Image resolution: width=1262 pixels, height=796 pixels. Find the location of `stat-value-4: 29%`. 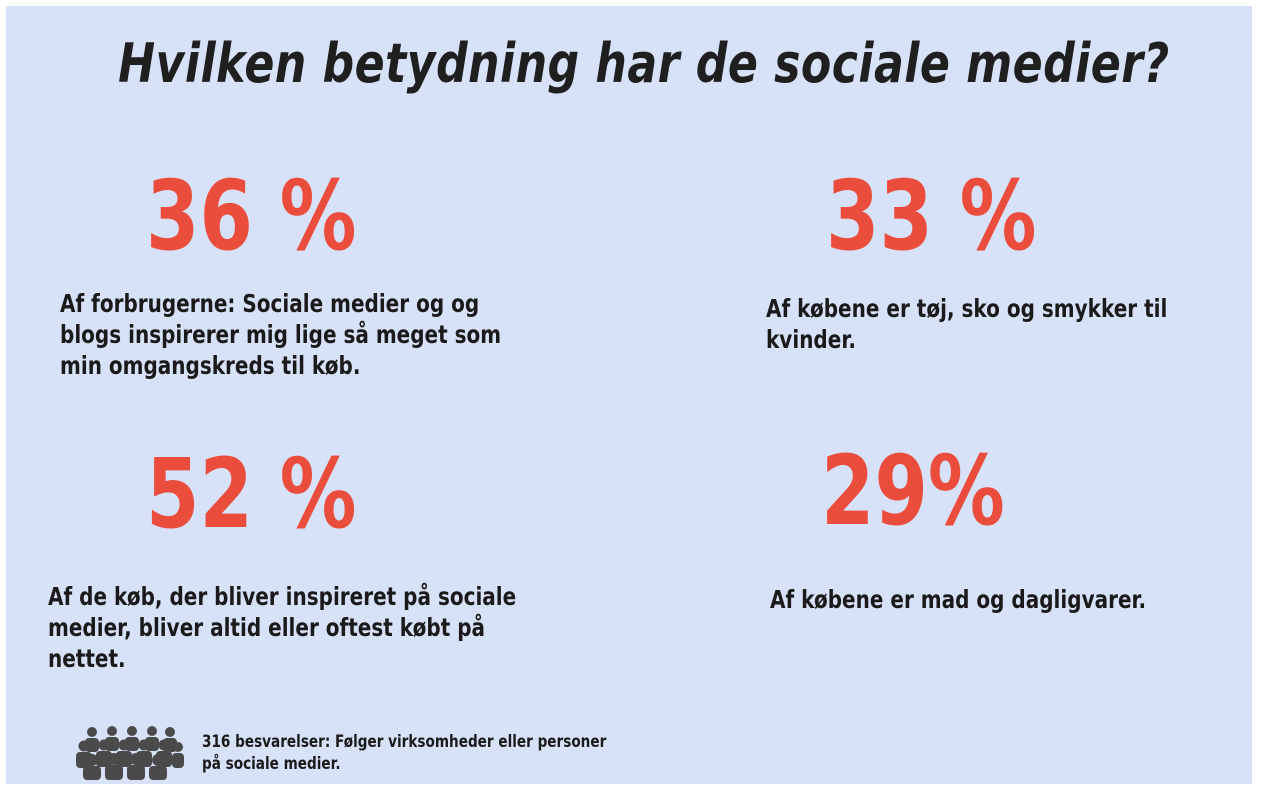

stat-value-4: 29% is located at coordinates (913, 491).